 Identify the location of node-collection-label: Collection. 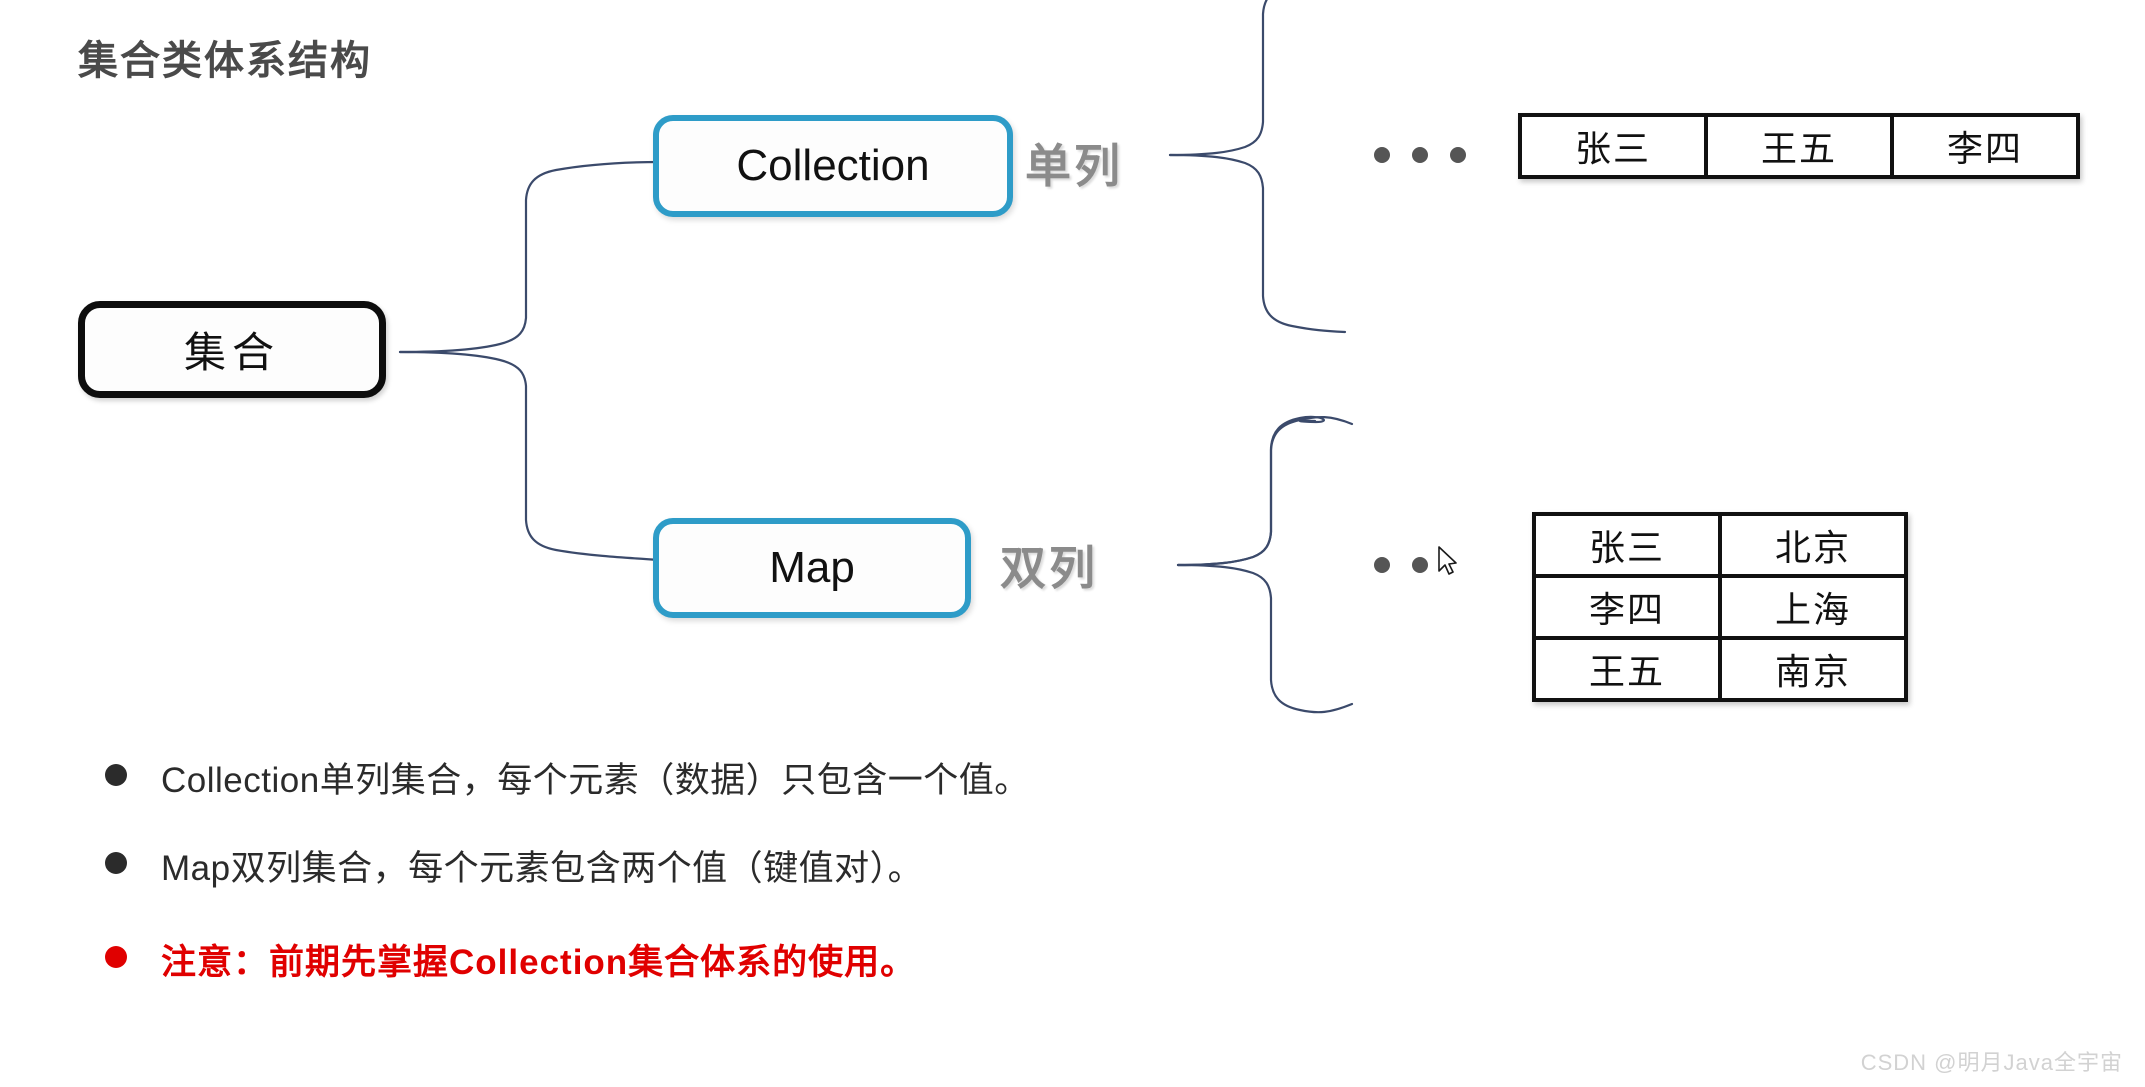
(833, 165).